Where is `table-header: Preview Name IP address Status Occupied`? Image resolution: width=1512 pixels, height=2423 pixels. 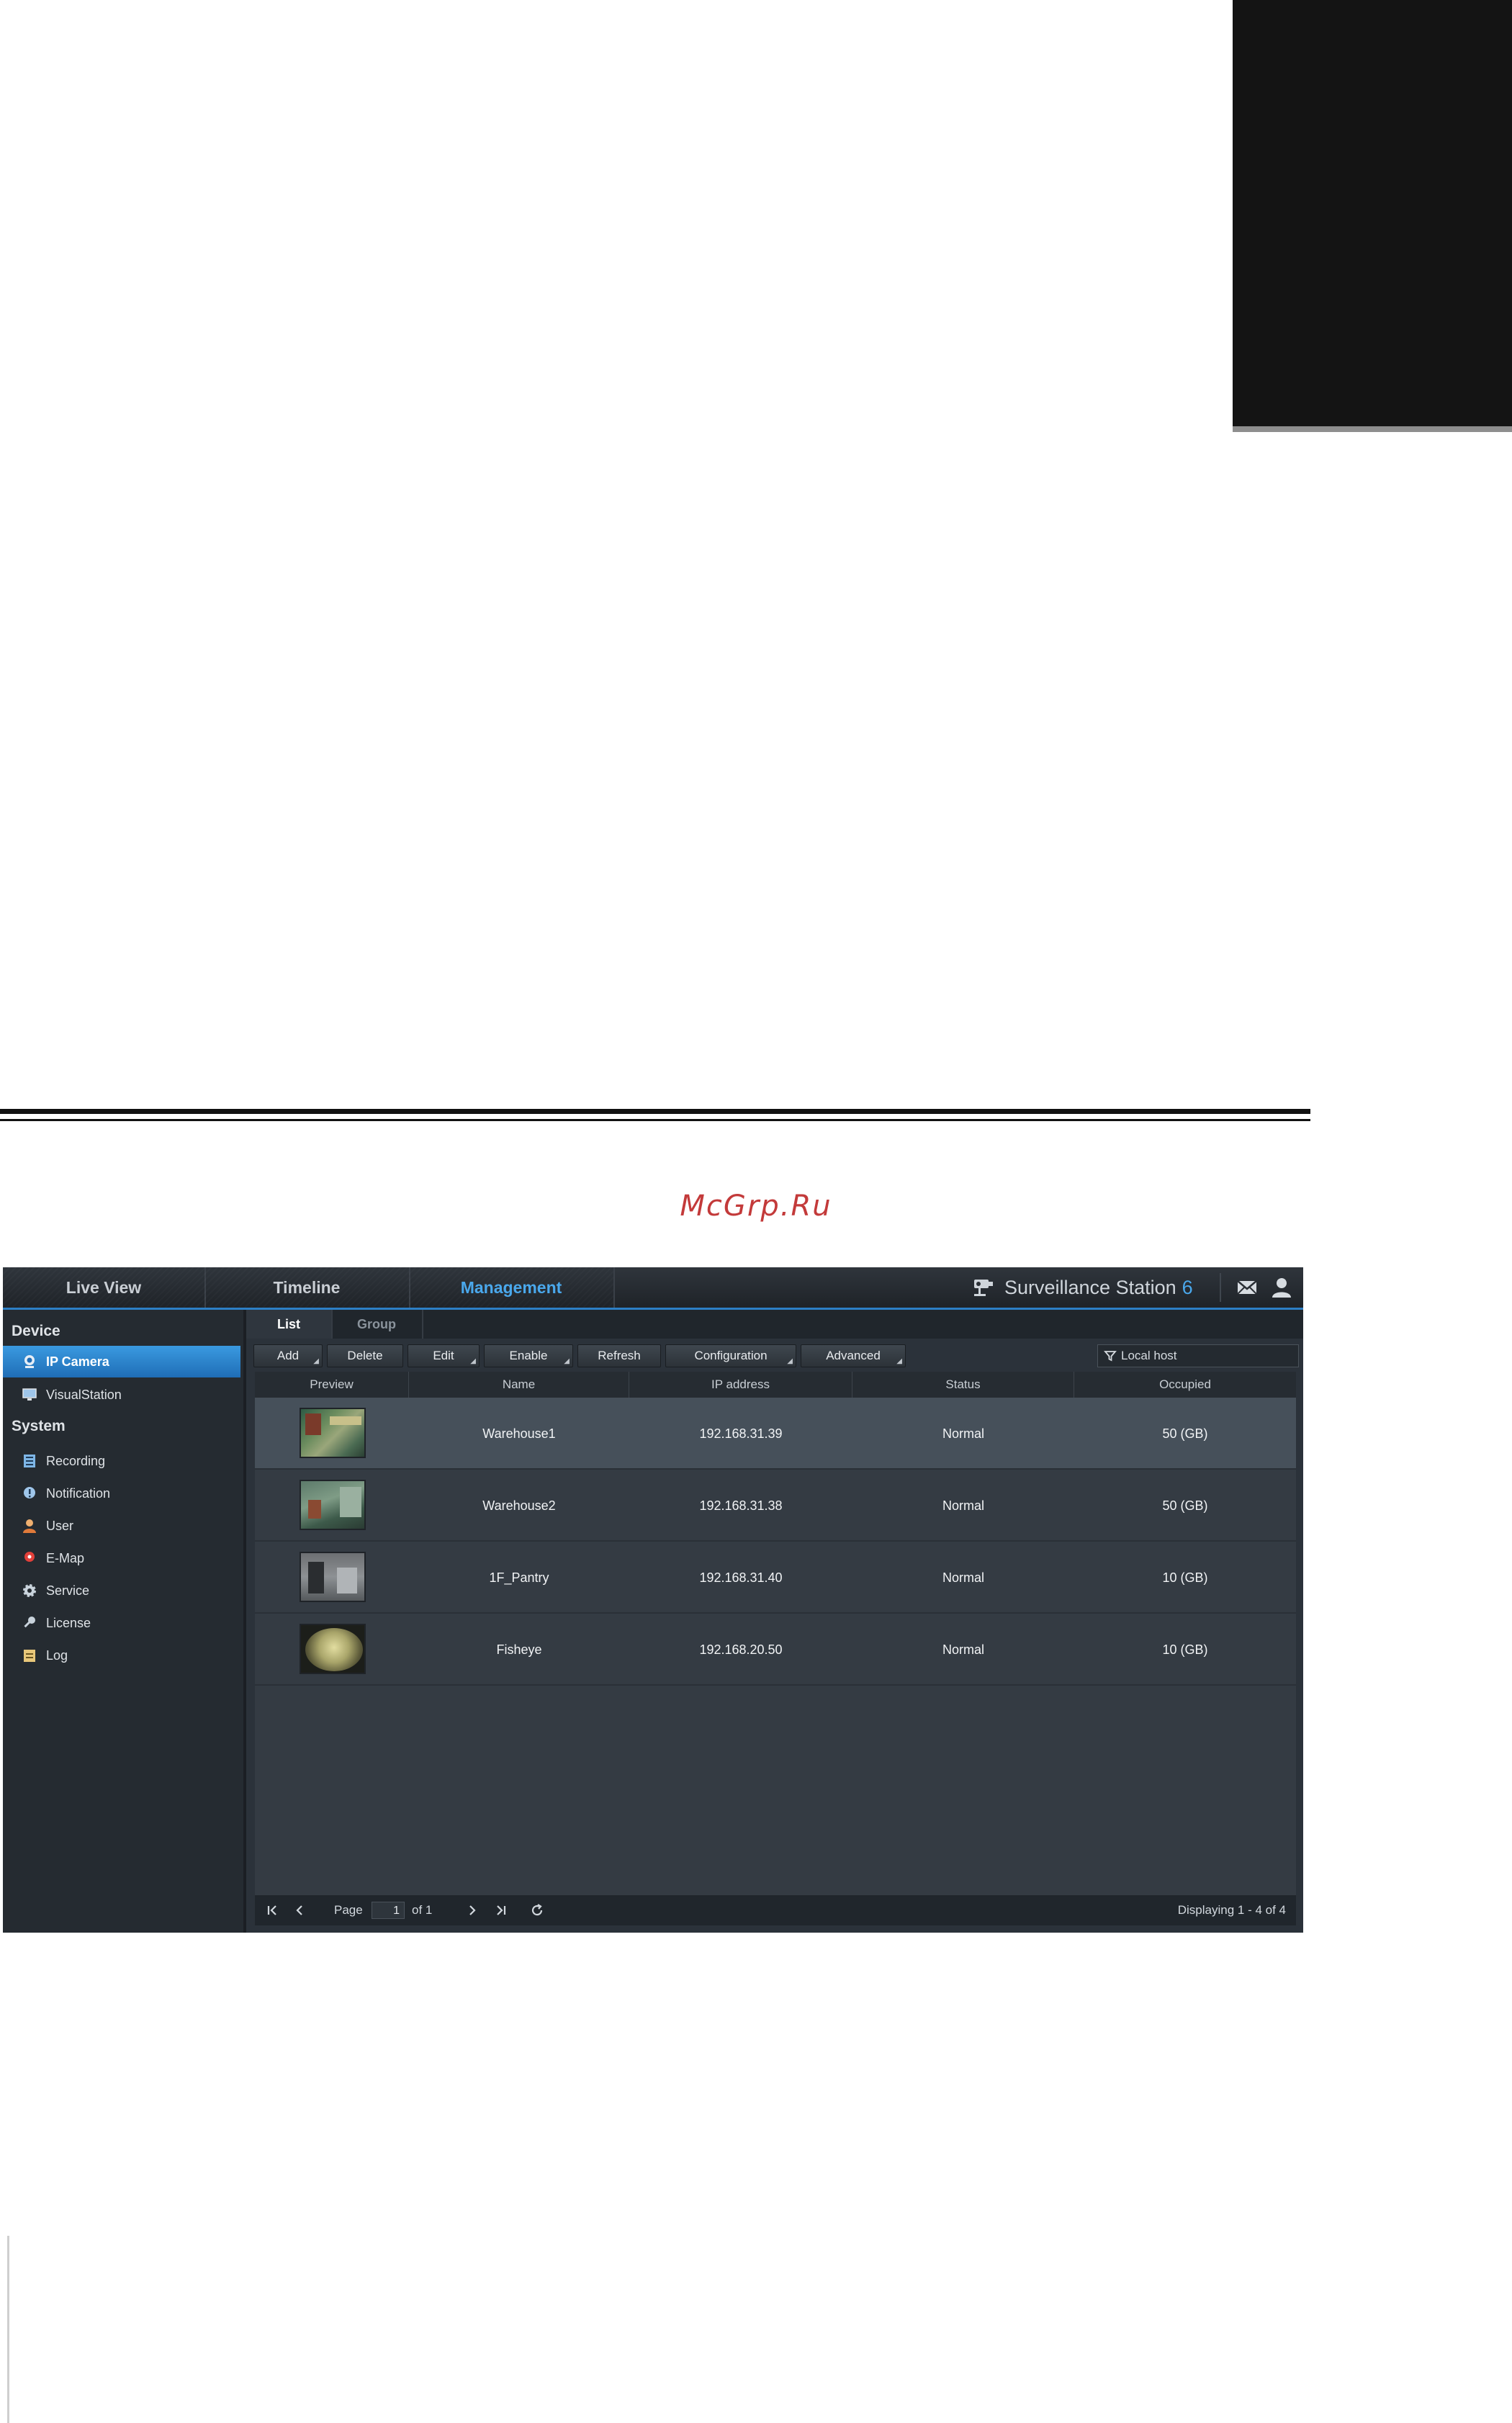 table-header: Preview Name IP address Status Occupied is located at coordinates (775, 1385).